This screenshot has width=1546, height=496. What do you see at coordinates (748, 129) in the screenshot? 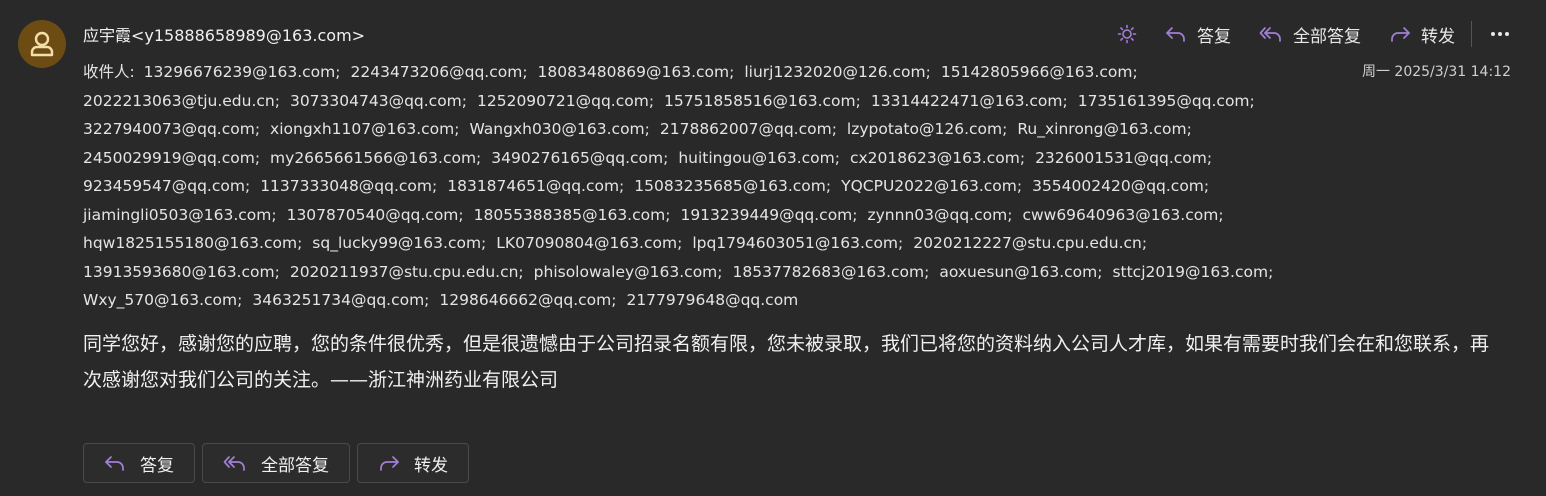
I see `recipient-address: 2178862007@qq.com;` at bounding box center [748, 129].